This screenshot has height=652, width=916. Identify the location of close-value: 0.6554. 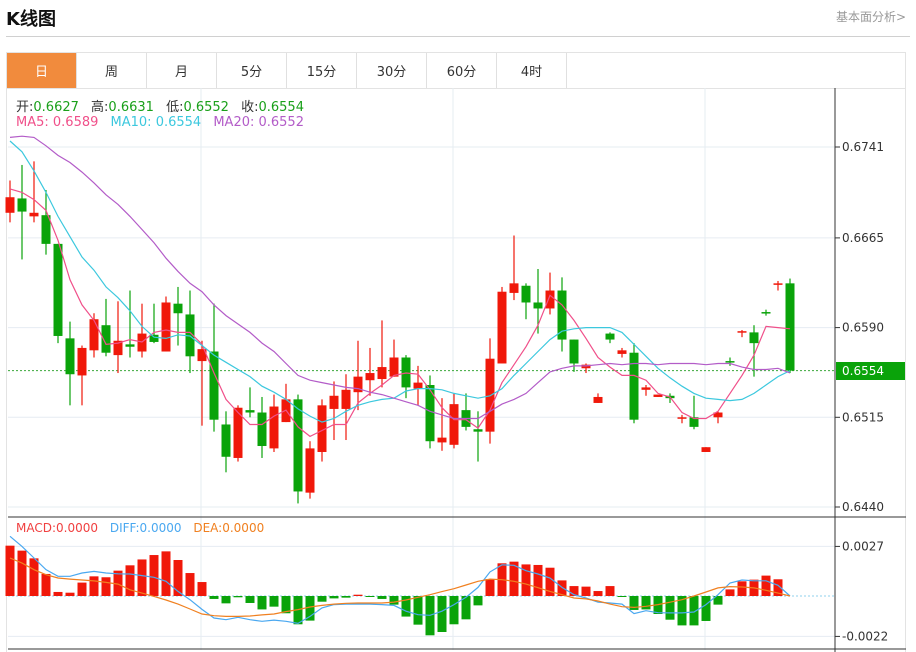
(281, 107).